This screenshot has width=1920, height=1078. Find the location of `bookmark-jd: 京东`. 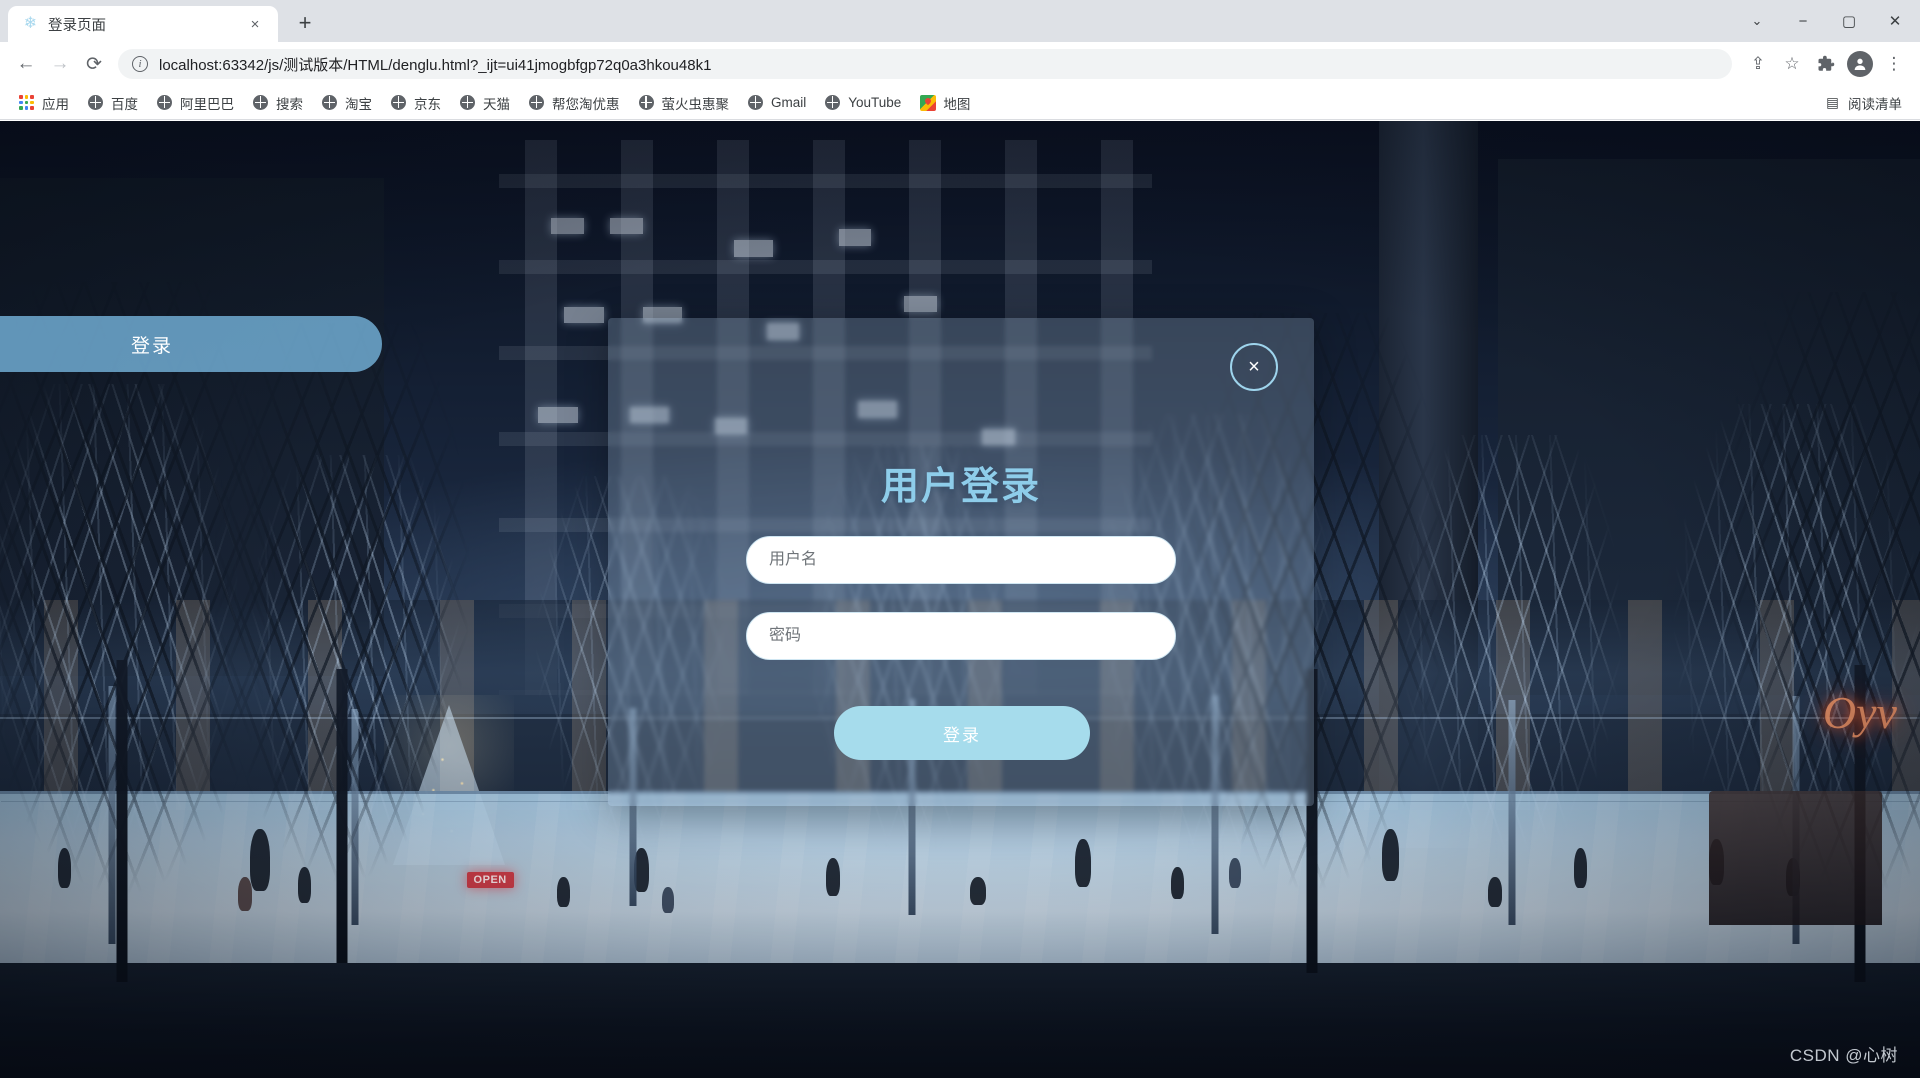

bookmark-jd: 京东 is located at coordinates (415, 103).